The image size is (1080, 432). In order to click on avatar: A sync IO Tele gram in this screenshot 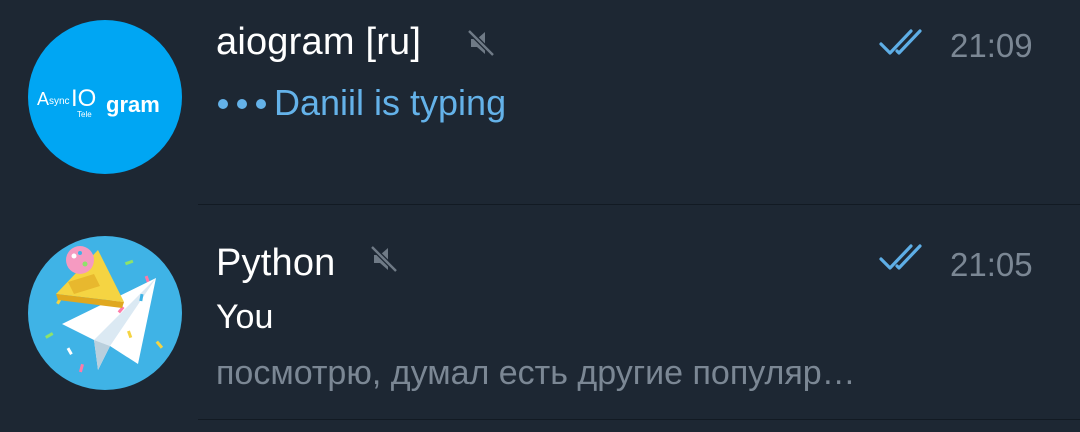, I will do `click(105, 97)`.